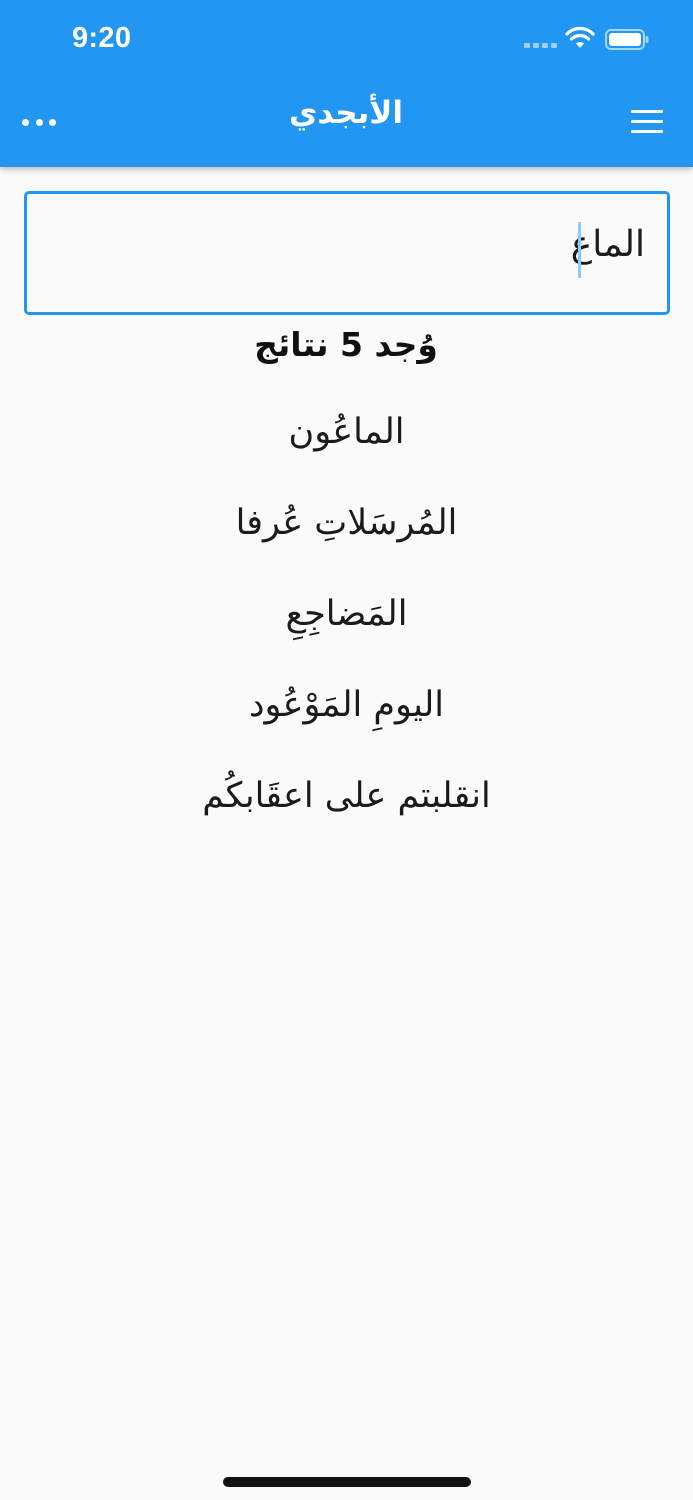  Describe the element at coordinates (346, 344) in the screenshot. I see `result-count: وُجد 5 نتائج` at that location.